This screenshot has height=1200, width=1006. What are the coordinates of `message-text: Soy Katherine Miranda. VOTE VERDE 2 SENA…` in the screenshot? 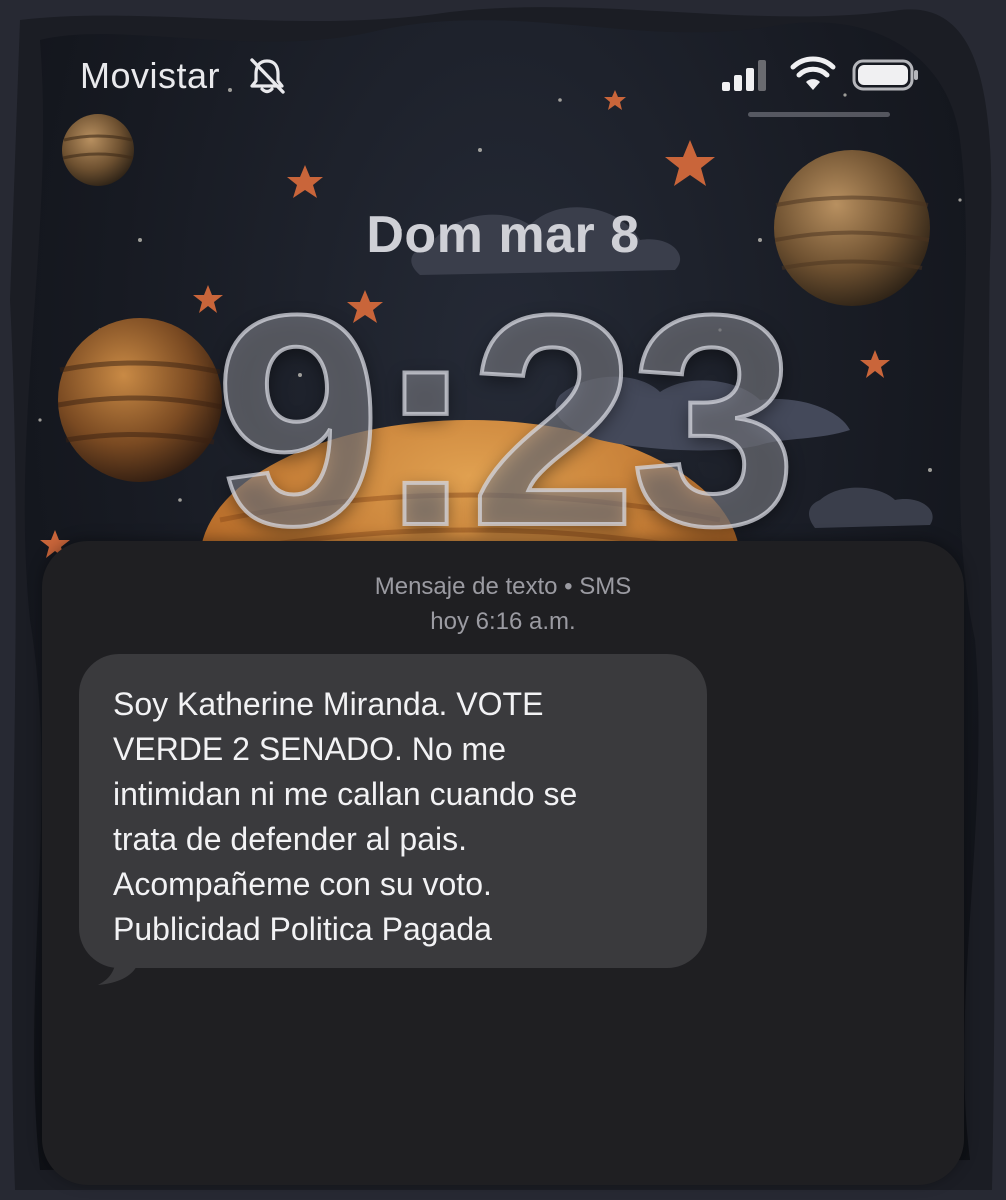 It's located at (345, 816).